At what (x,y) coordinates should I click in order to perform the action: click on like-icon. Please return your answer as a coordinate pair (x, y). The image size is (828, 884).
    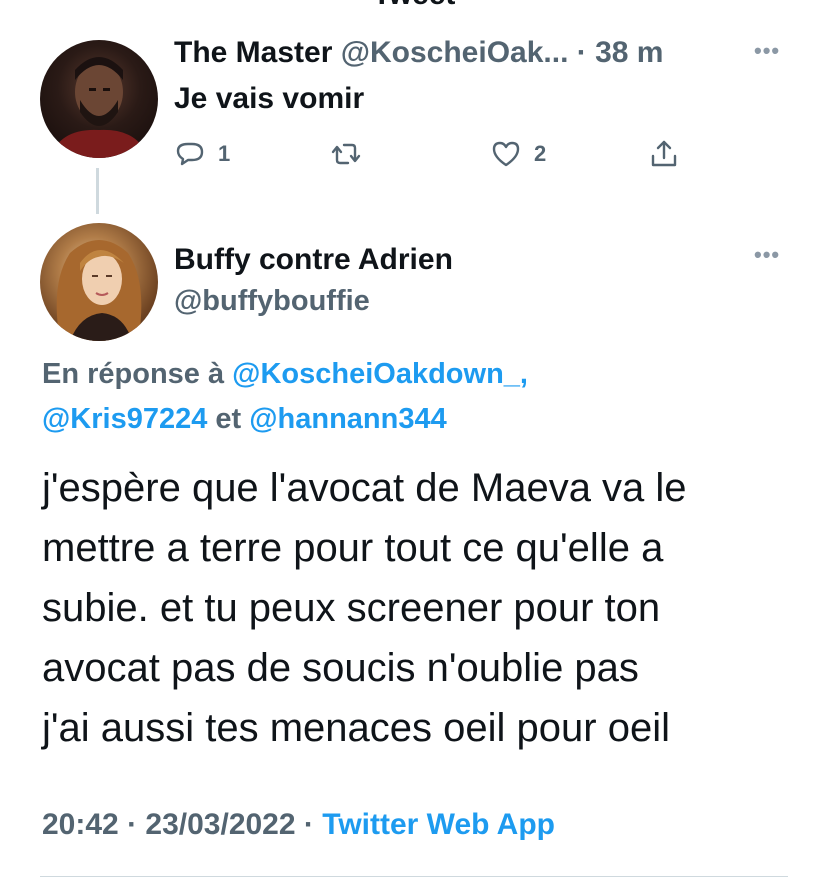
    Looking at the image, I should click on (506, 154).